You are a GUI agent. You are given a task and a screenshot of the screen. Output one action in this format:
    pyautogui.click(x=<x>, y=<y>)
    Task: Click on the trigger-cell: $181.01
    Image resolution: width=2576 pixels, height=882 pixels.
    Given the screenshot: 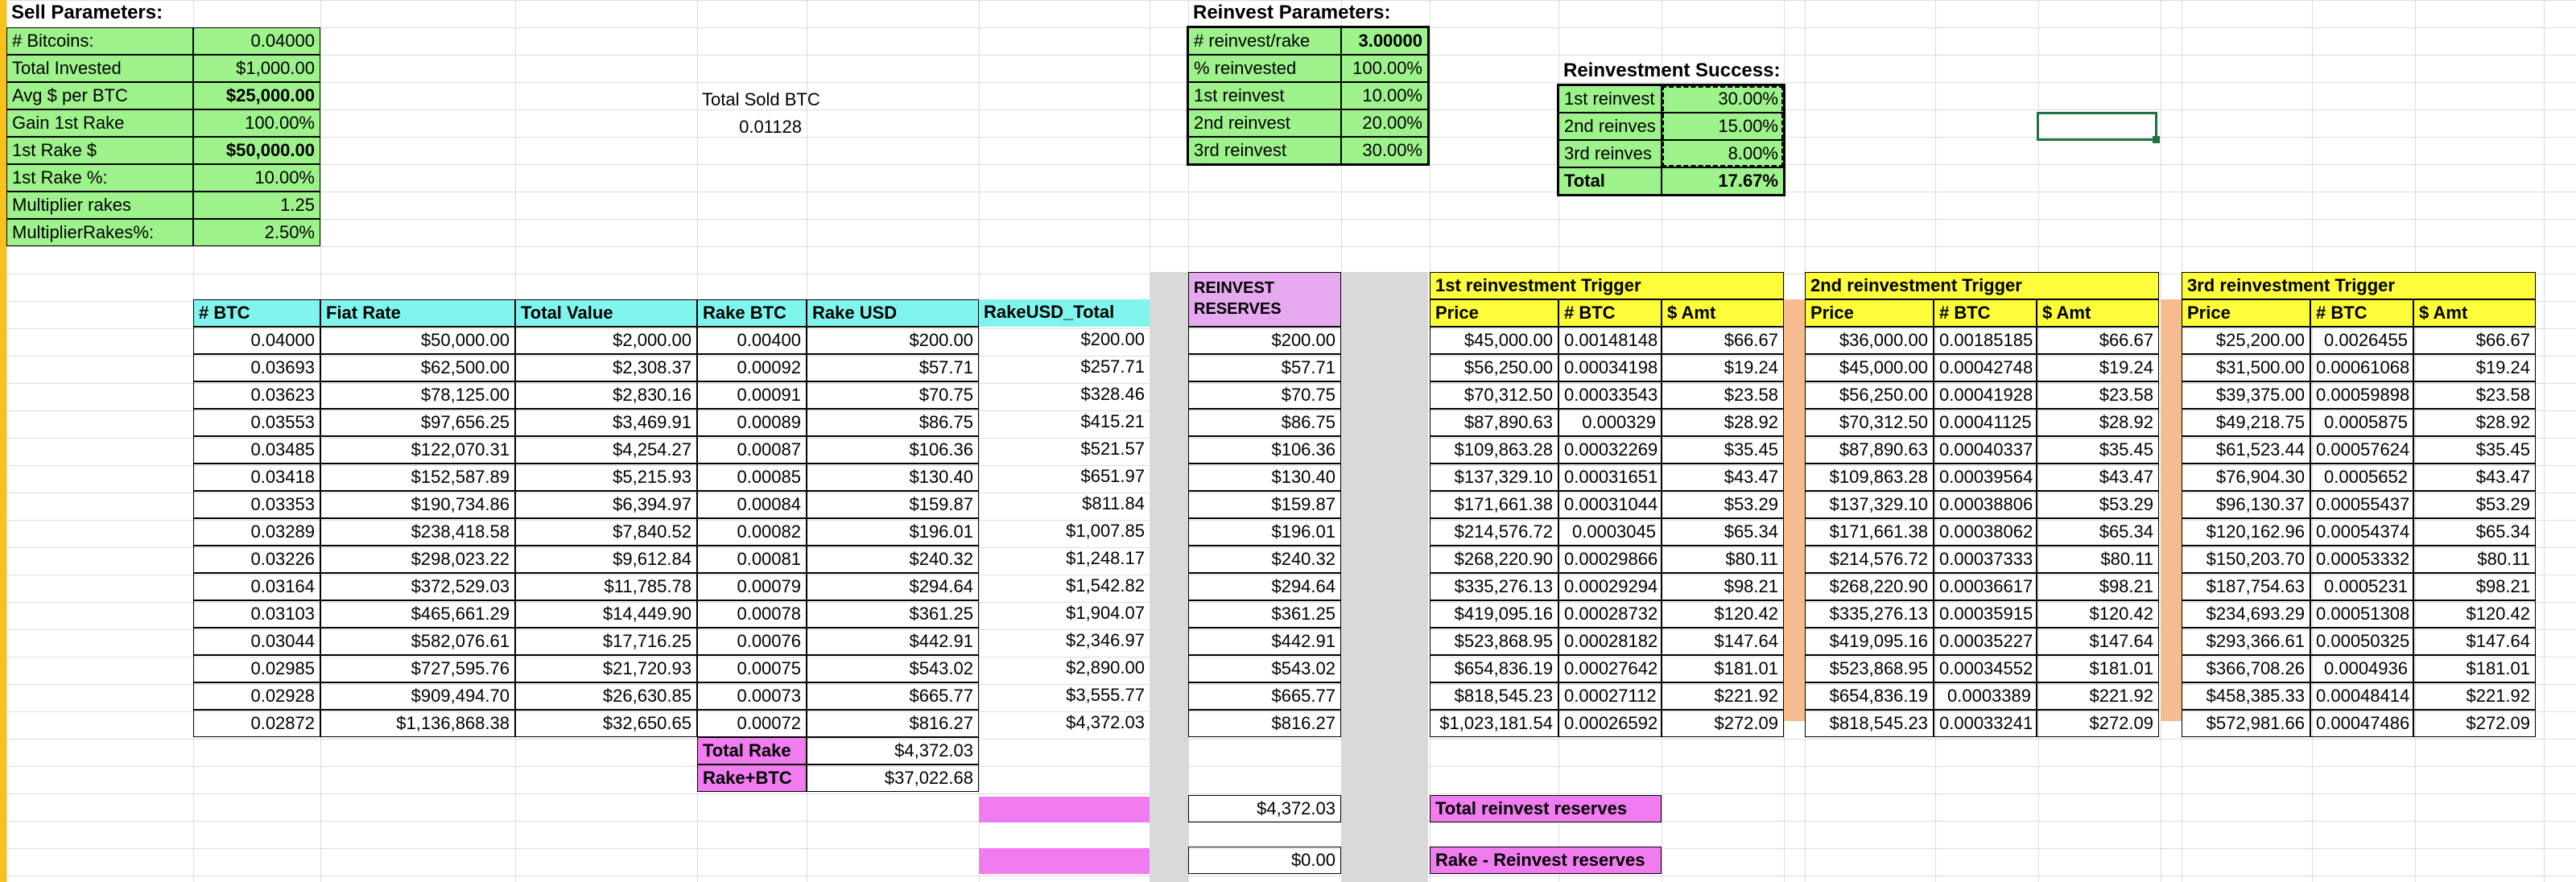 What is the action you would take?
    pyautogui.click(x=2098, y=668)
    